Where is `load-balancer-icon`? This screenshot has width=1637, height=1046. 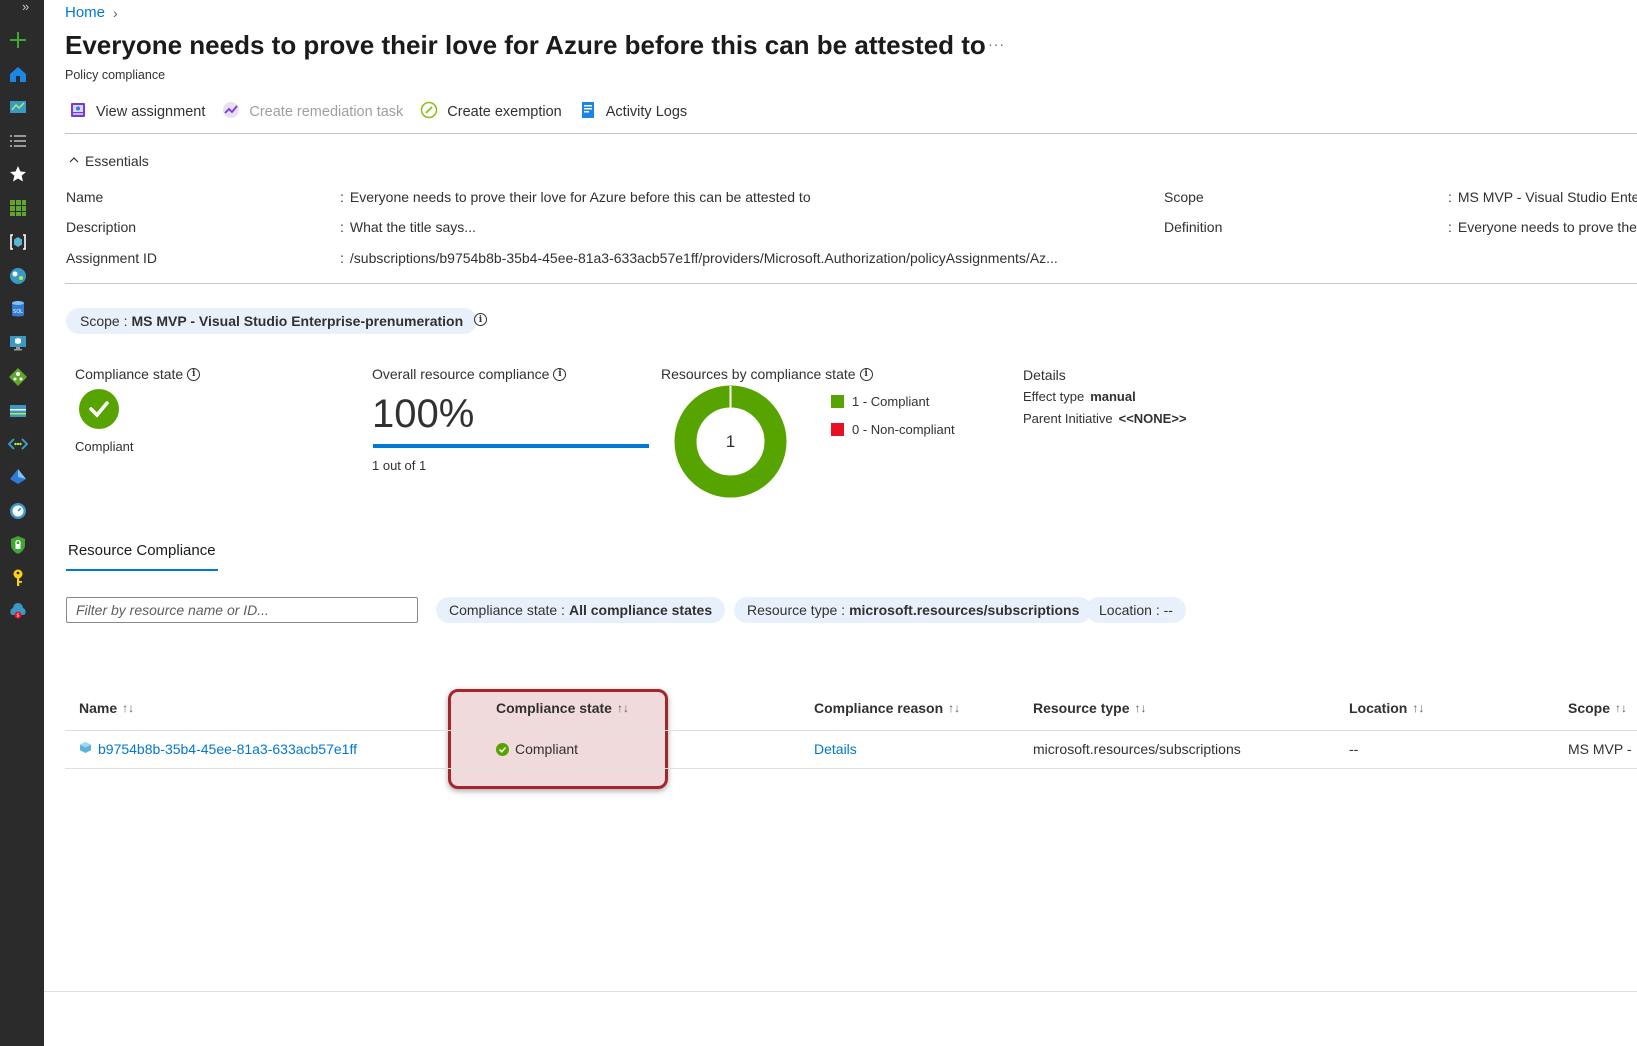 load-balancer-icon is located at coordinates (18, 377).